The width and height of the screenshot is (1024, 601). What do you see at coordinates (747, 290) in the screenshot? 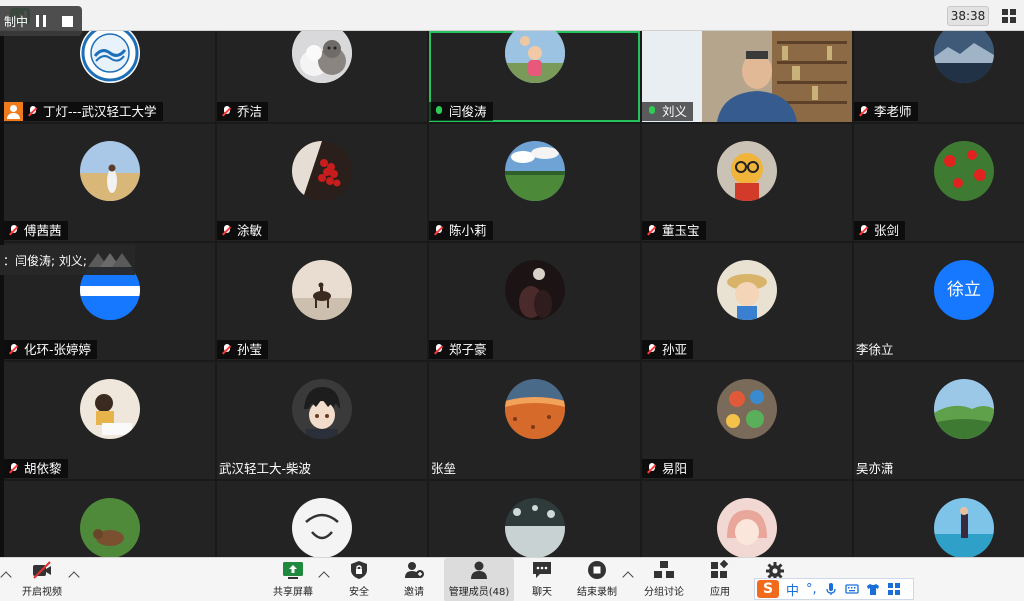
I see `cartoon-kid-photo` at bounding box center [747, 290].